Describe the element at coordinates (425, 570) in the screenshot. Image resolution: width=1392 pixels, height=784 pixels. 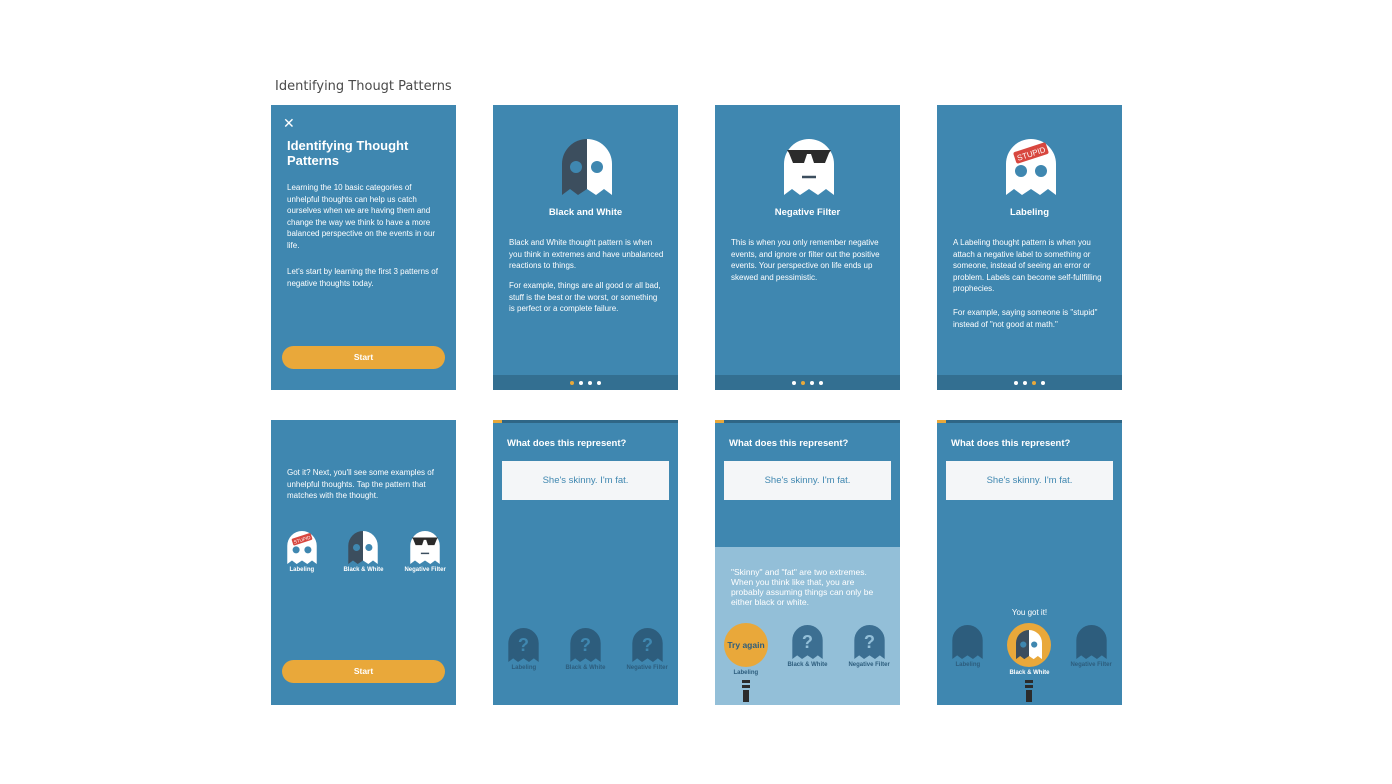
I see `pattern-label: Negative Filter` at that location.